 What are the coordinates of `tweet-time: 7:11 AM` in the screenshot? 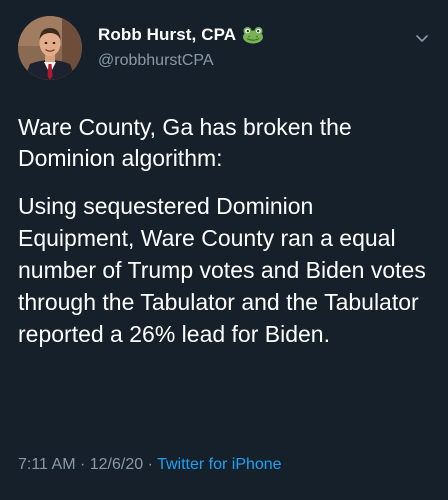 It's located at (47, 464).